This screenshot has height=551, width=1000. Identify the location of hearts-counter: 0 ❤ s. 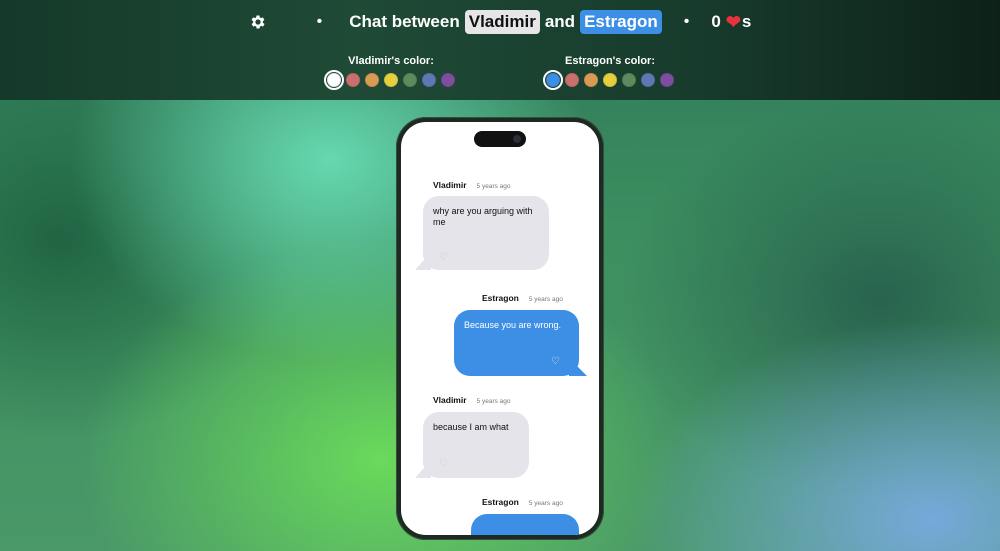
(731, 22).